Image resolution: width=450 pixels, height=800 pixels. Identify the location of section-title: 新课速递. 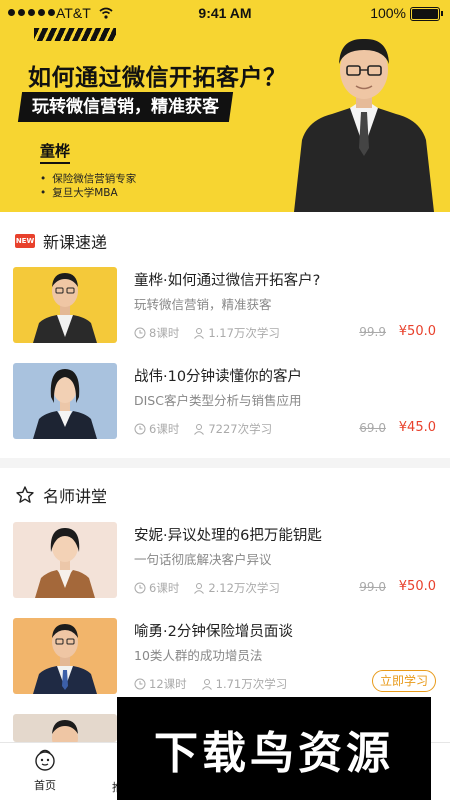
(75, 242).